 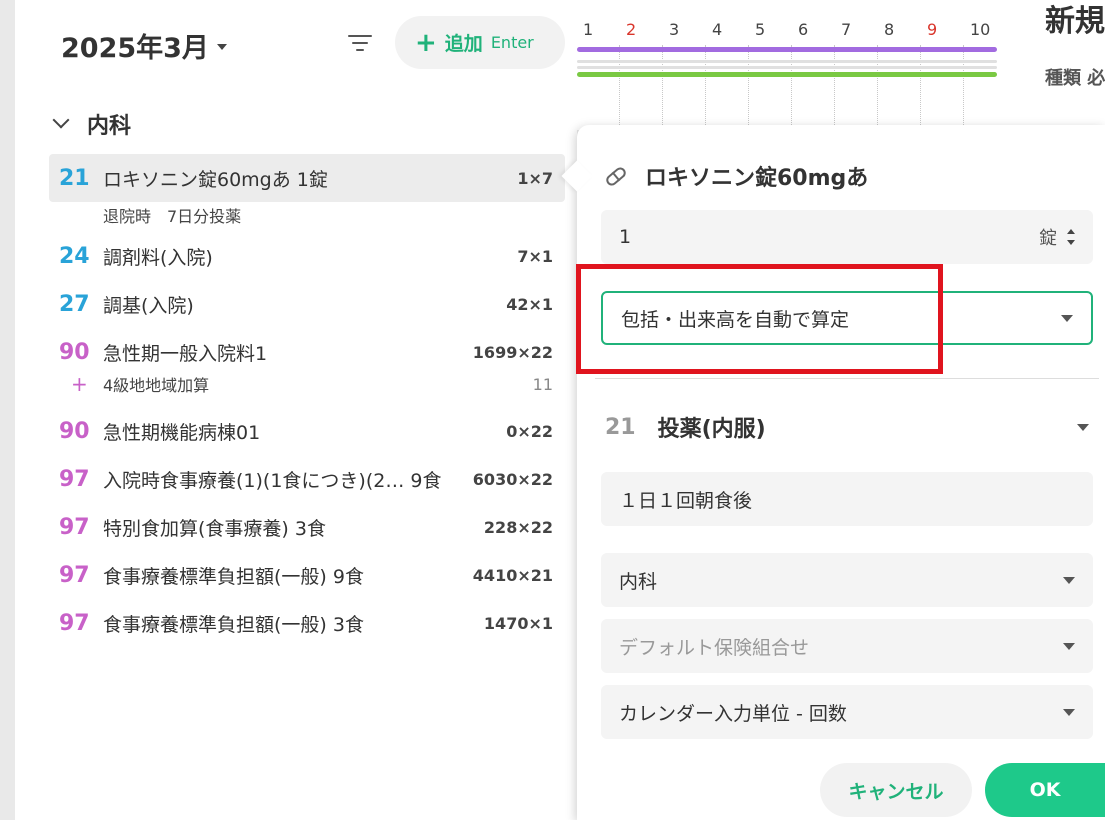 I want to click on highlight-box, so click(x=759, y=319).